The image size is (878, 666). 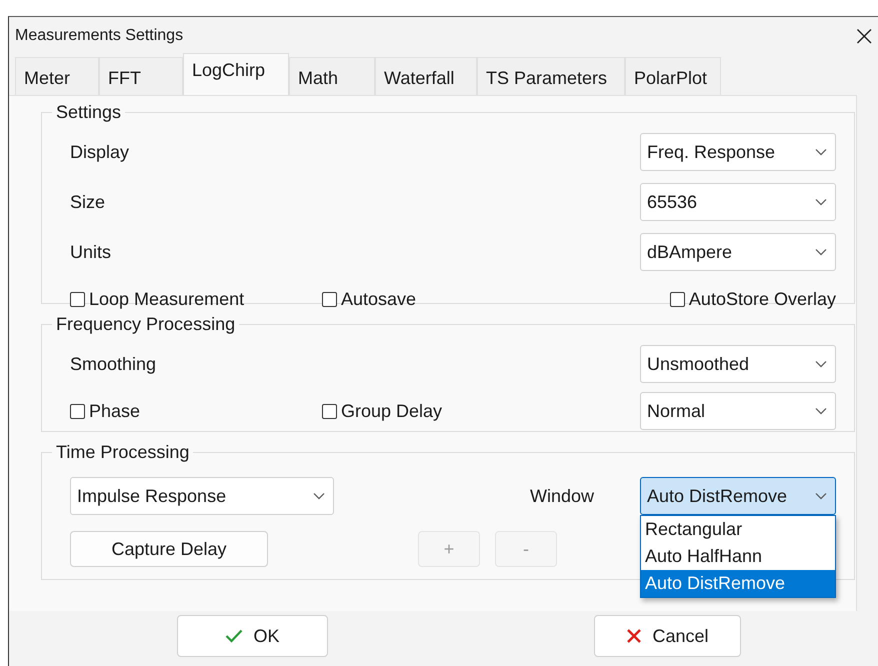 What do you see at coordinates (753, 299) in the screenshot?
I see `checkbox: AutoStore Overlay` at bounding box center [753, 299].